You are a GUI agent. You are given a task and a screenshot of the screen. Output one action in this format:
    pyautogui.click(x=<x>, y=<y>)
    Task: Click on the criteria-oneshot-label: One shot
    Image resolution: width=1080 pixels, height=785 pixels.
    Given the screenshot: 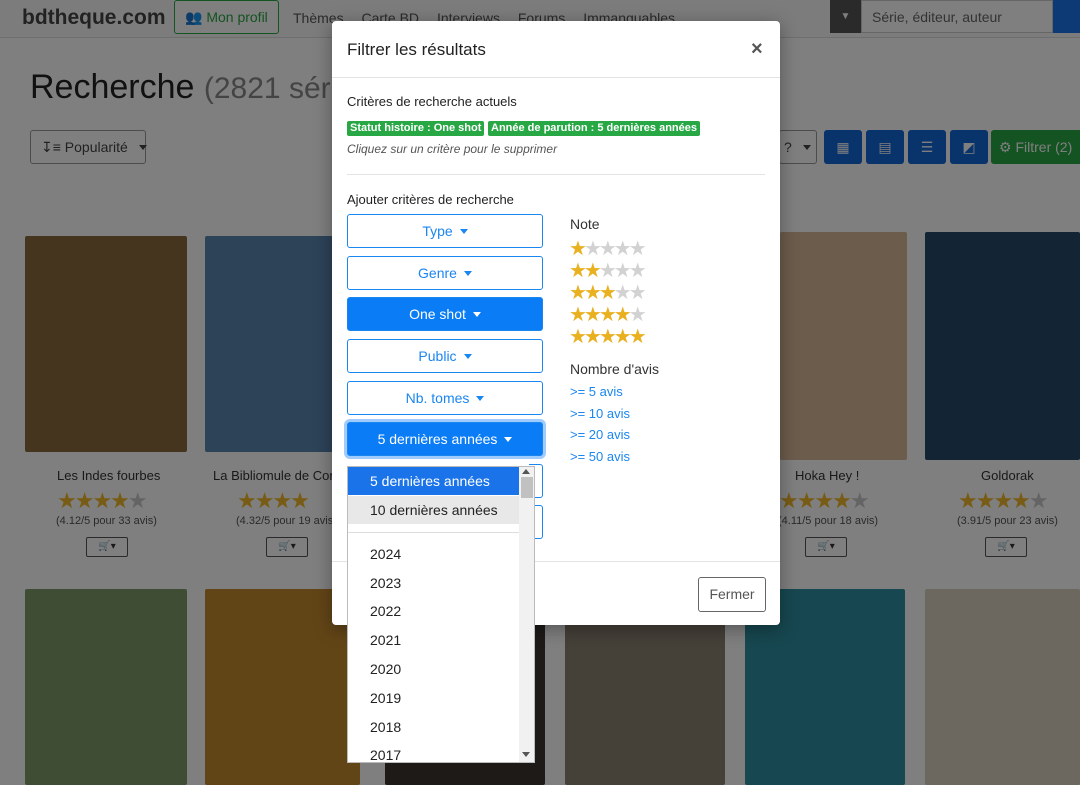 What is the action you would take?
    pyautogui.click(x=437, y=314)
    